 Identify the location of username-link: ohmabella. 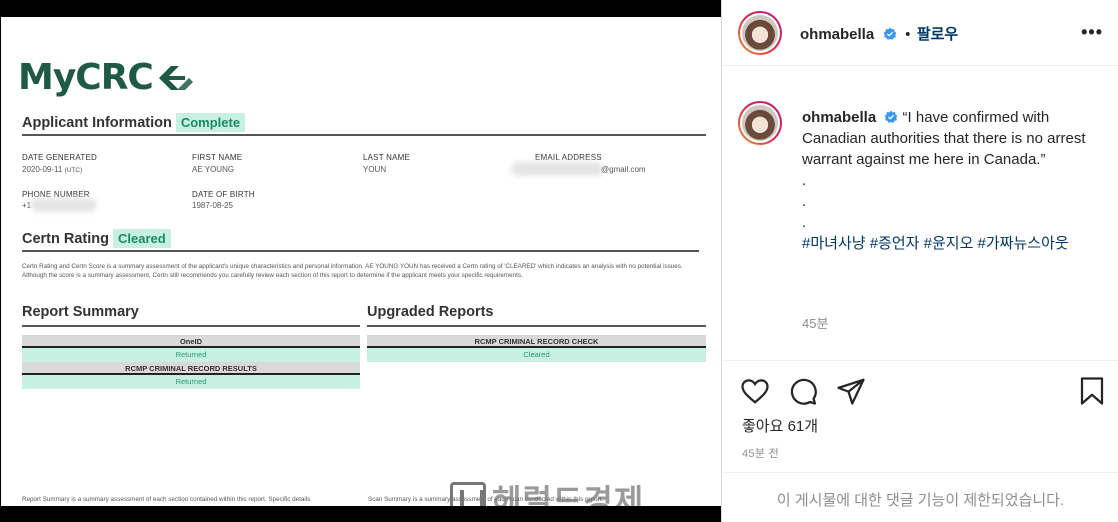
(837, 34).